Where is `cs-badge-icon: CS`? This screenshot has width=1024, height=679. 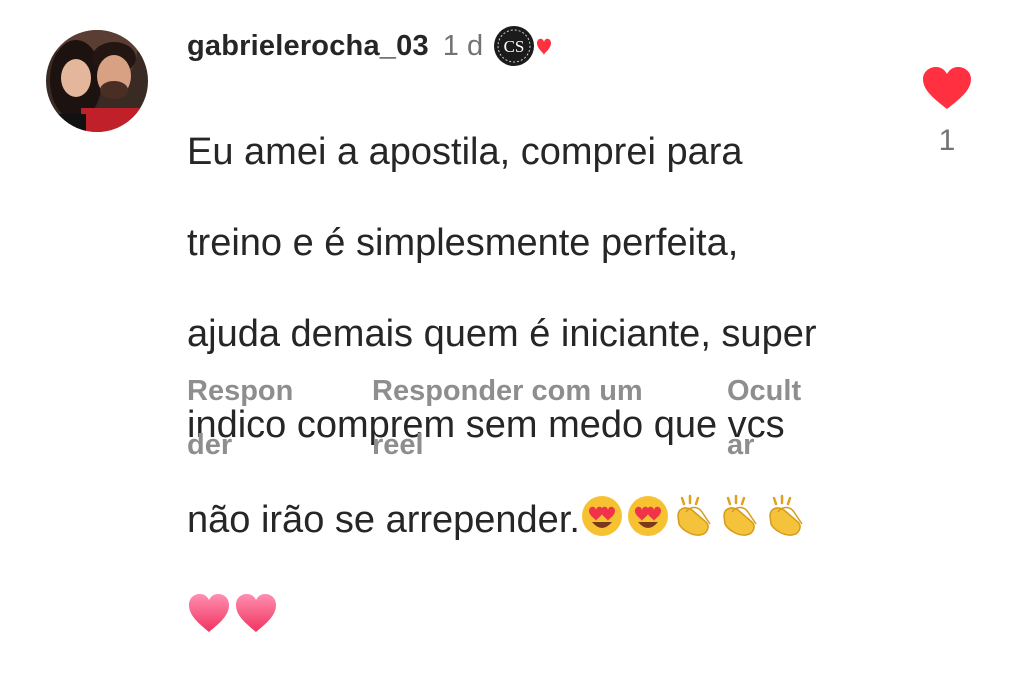
cs-badge-icon: CS is located at coordinates (523, 46).